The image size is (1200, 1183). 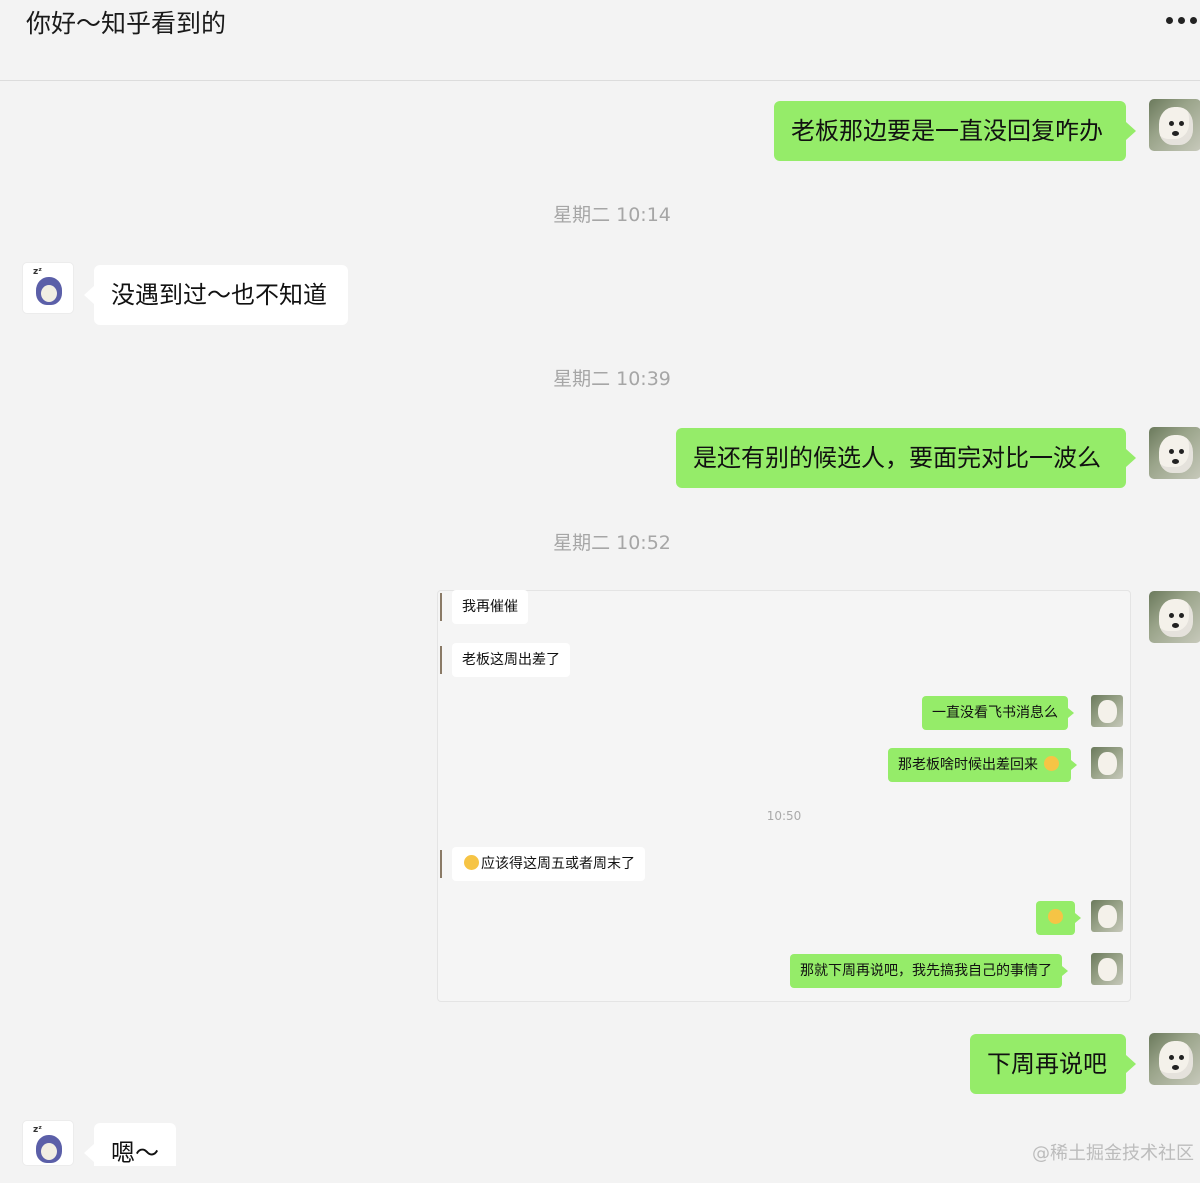 I want to click on chat-header: 你好～知乎看到的, so click(x=600, y=40).